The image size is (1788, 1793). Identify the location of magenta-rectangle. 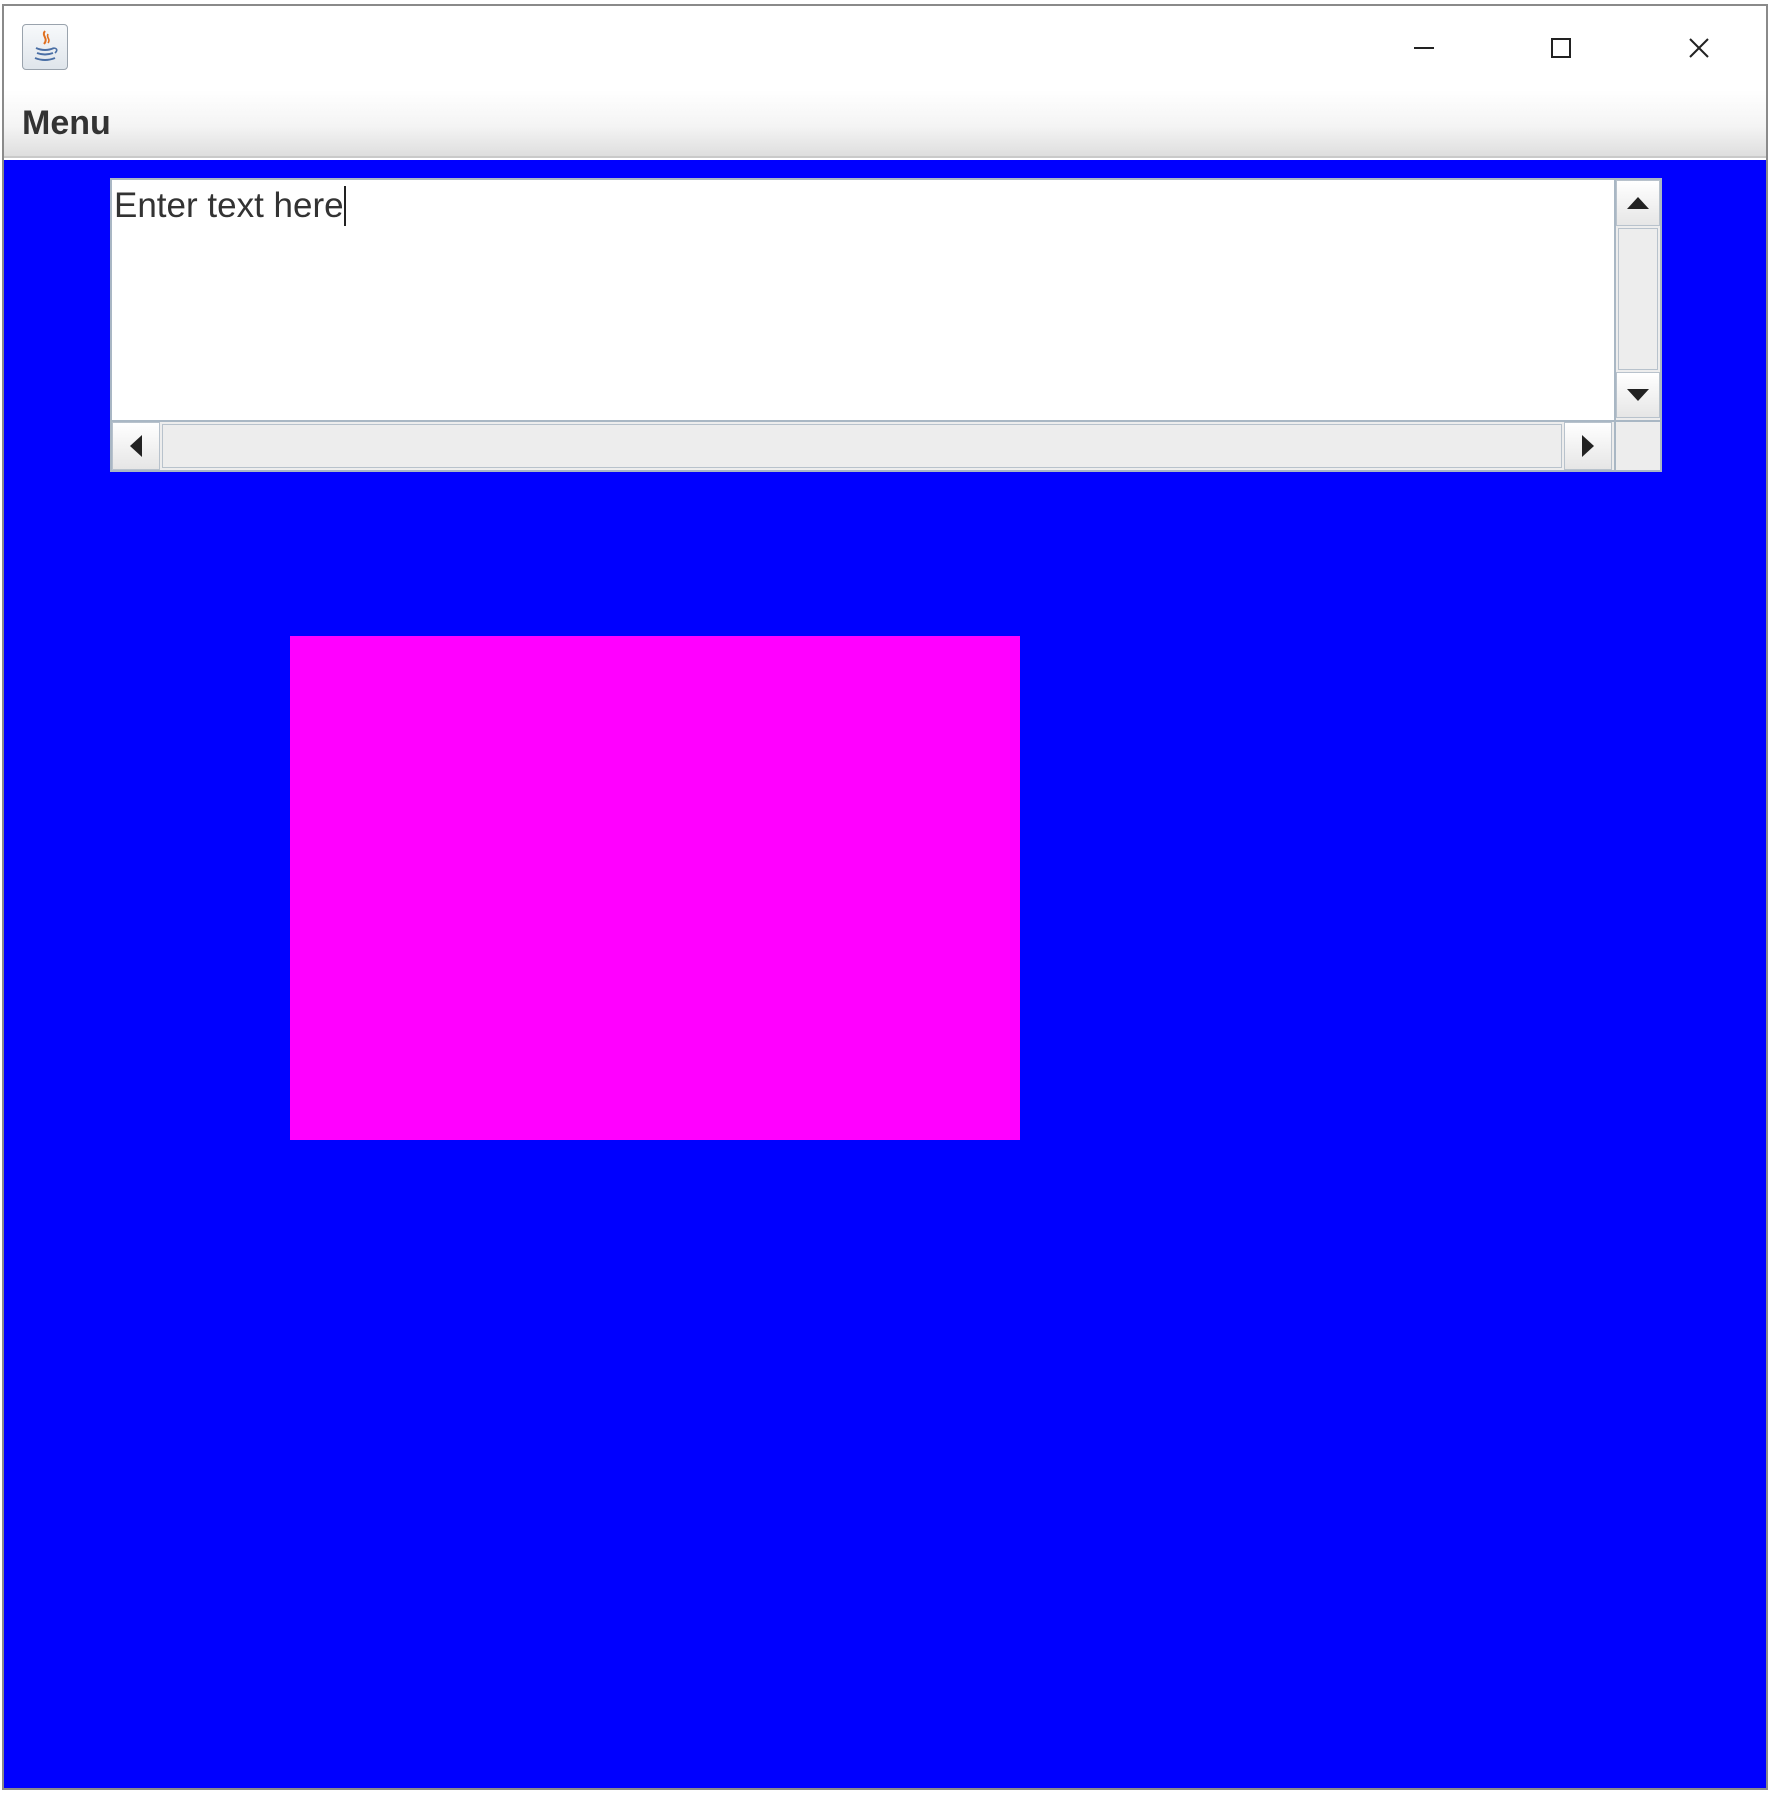
(655, 888).